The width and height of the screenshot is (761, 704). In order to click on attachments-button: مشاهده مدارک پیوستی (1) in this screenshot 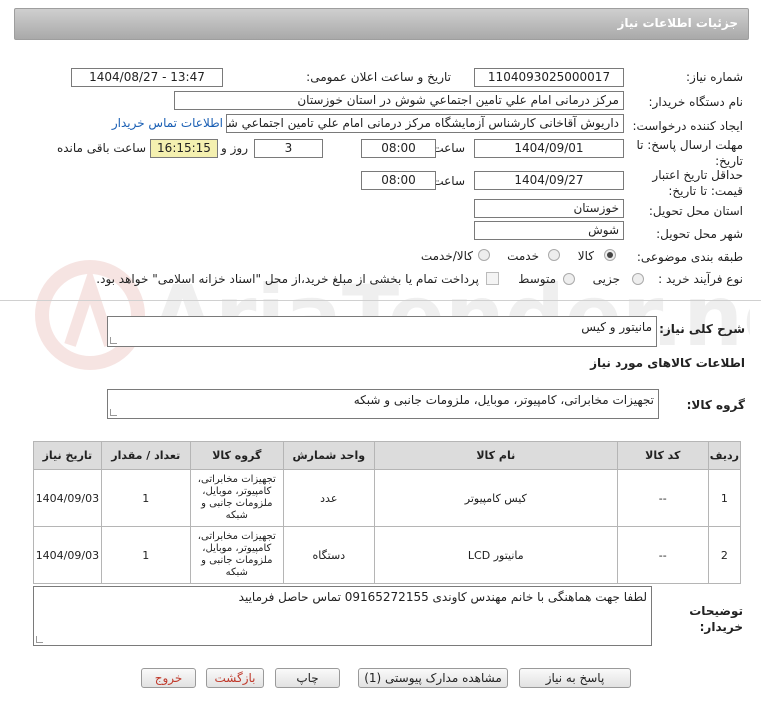, I will do `click(433, 678)`.